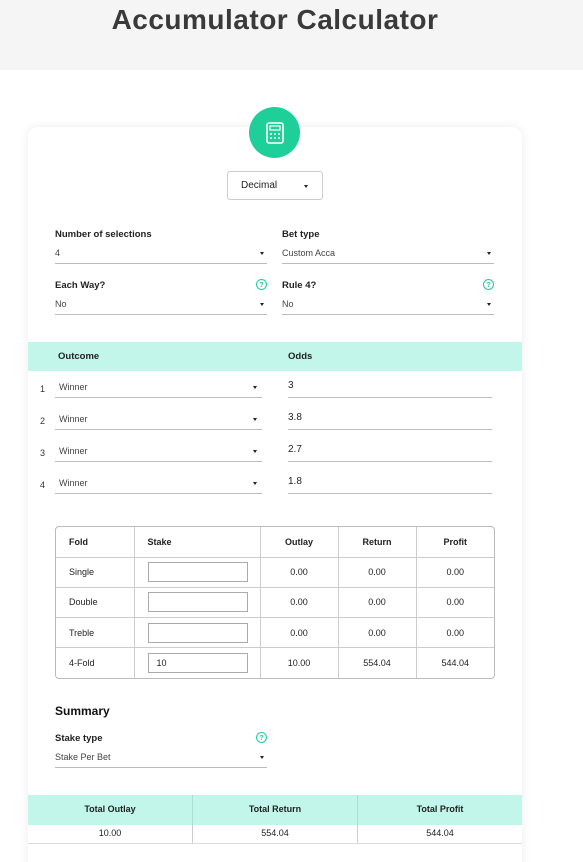 This screenshot has height=862, width=583. What do you see at coordinates (43, 389) in the screenshot?
I see `row-number: 1` at bounding box center [43, 389].